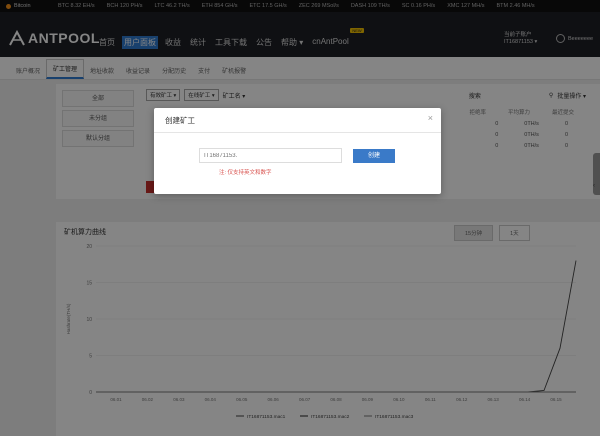 This screenshot has width=600, height=436. Describe the element at coordinates (180, 120) in the screenshot. I see `dialog-title: 创建矿工` at that location.